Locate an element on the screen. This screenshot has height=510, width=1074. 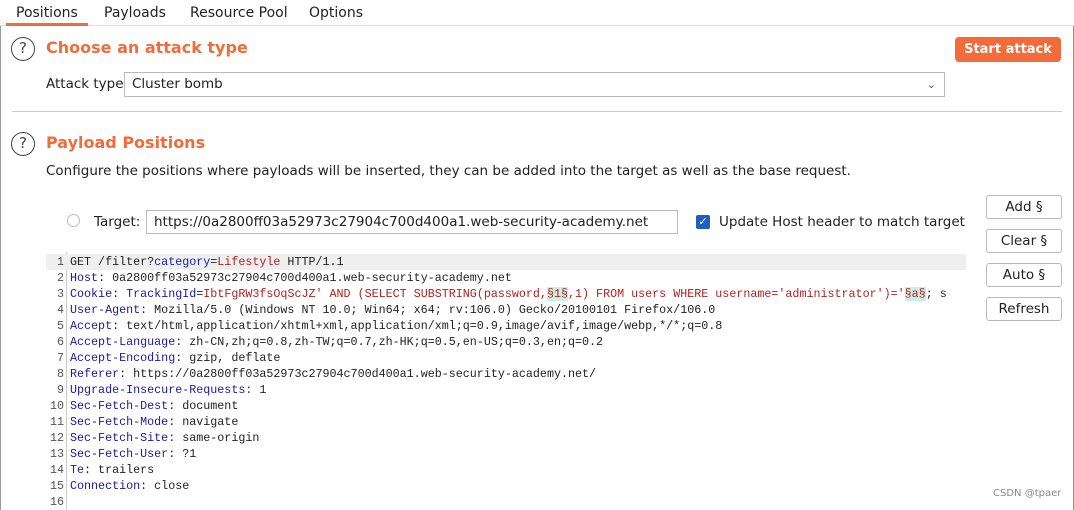
request-line: 9 Upgrade-Insecure-Requests: 1 is located at coordinates (506, 390).